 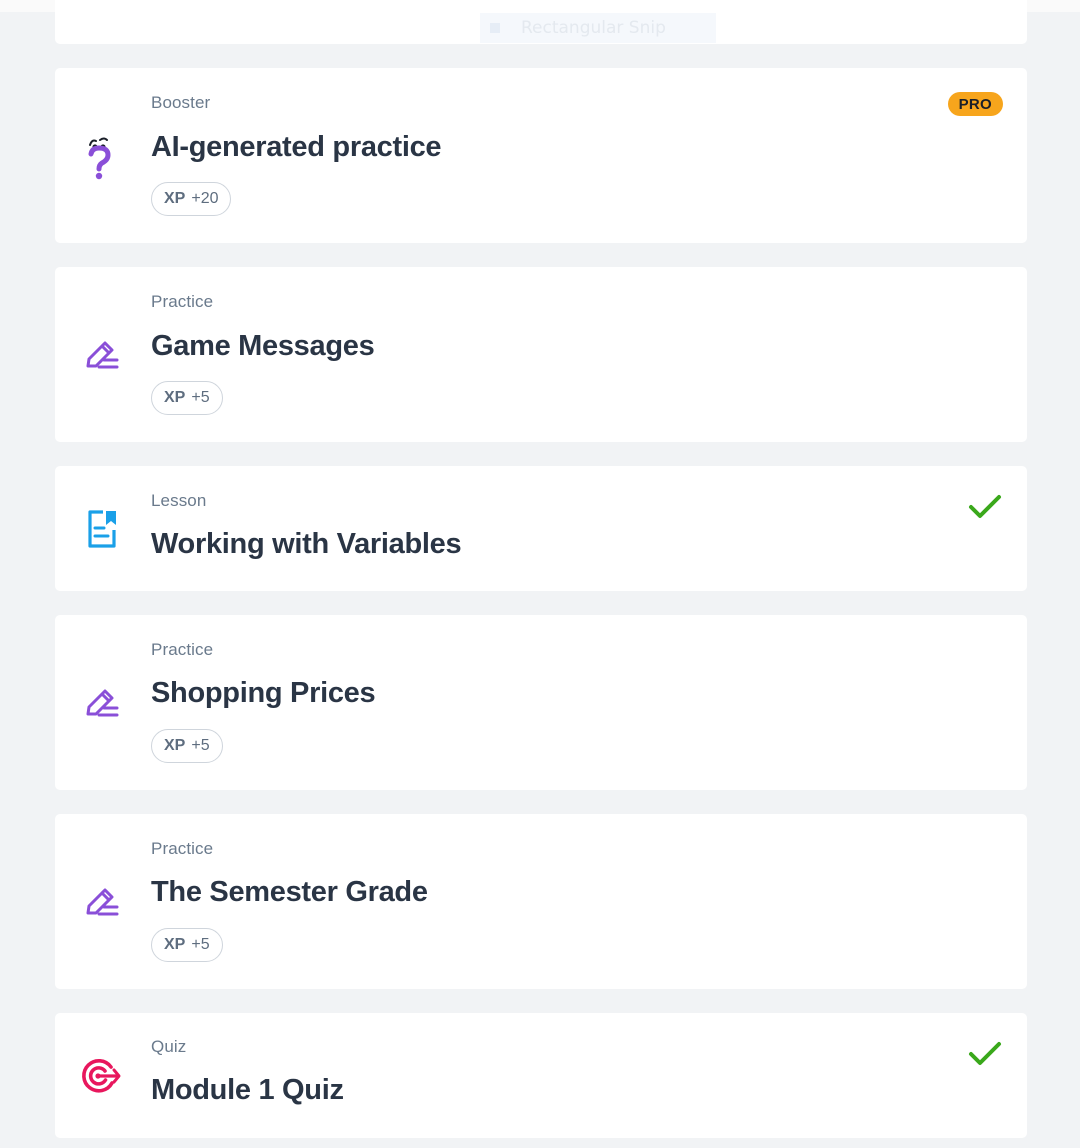 I want to click on snip-label: Rectangular Snip, so click(x=593, y=28).